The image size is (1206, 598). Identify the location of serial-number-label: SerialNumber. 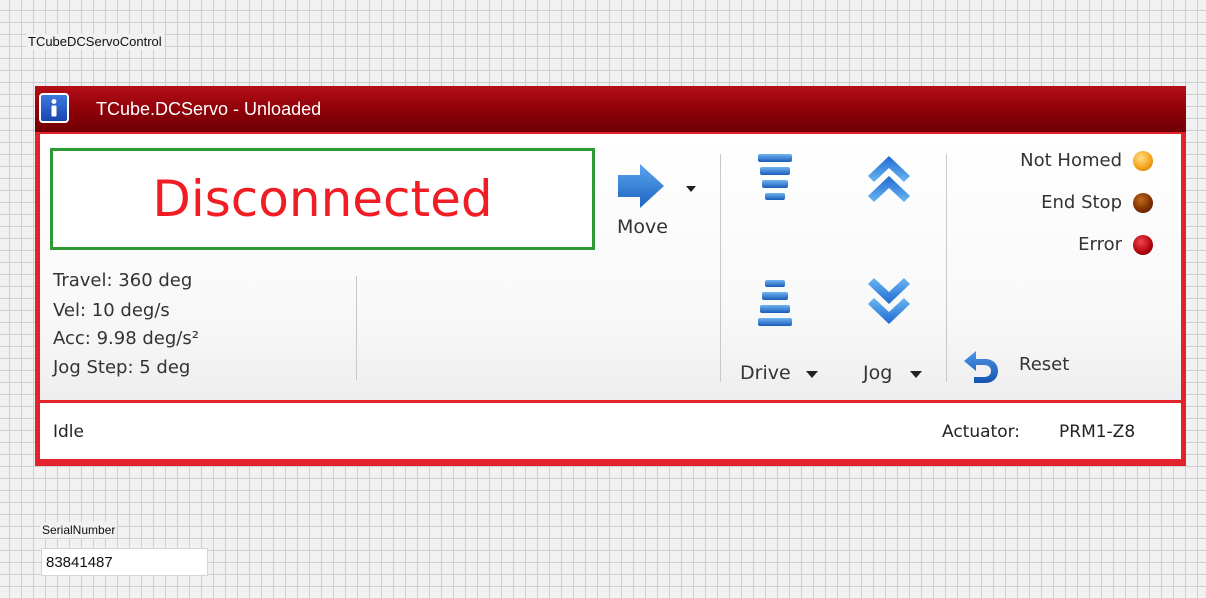
(79, 530).